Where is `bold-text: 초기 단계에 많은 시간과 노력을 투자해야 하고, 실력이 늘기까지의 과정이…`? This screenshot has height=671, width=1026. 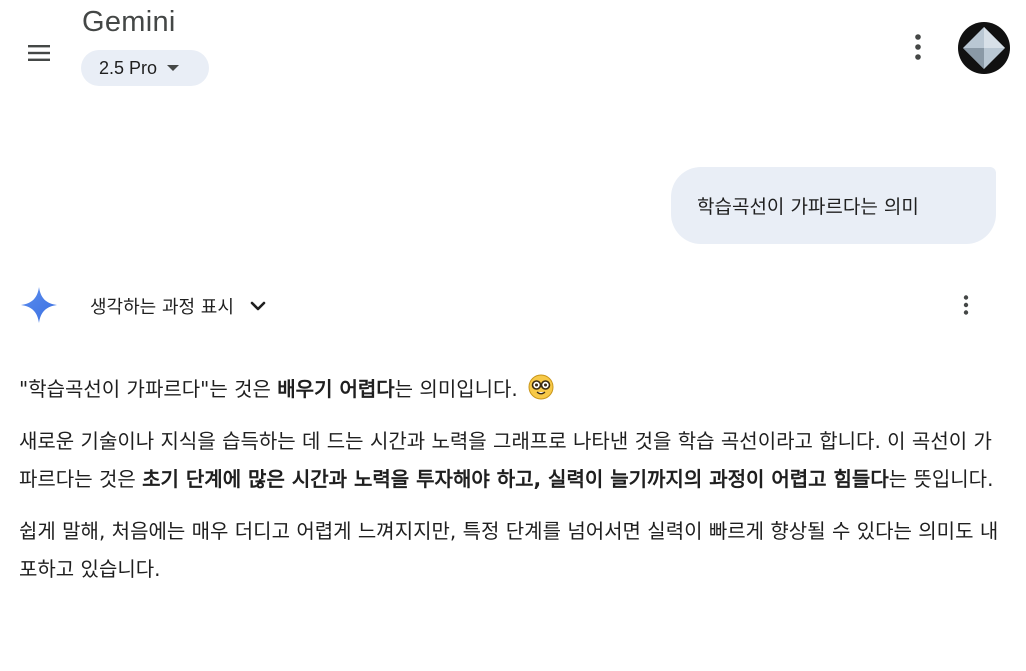
bold-text: 초기 단계에 많은 시간과 노력을 투자해야 하고, 실력이 늘기까지의 과정이… is located at coordinates (515, 479).